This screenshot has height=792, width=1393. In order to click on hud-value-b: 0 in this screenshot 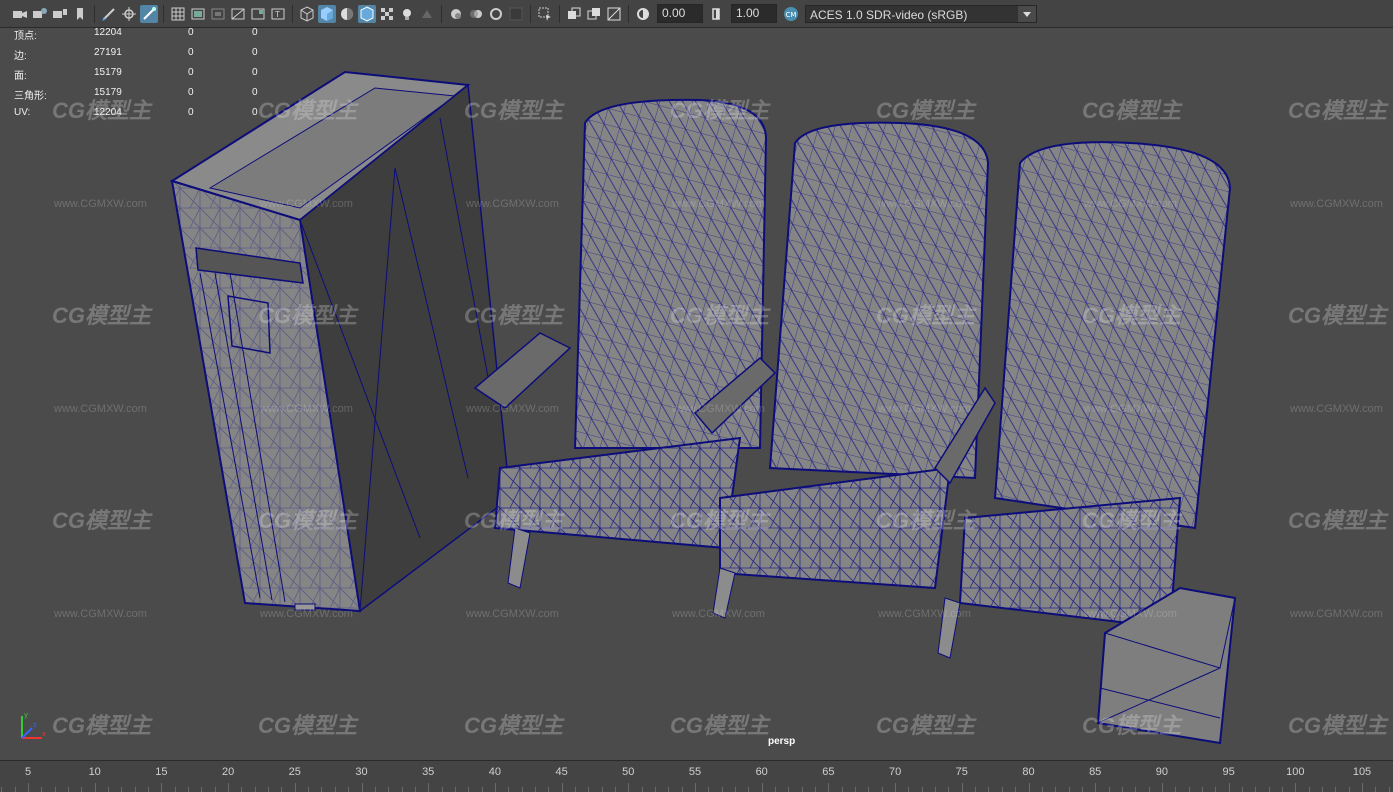, I will do `click(191, 33)`.